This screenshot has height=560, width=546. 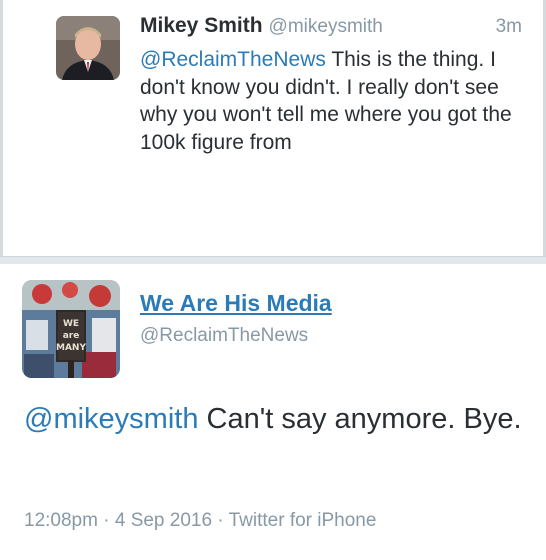 I want to click on protest-photo-icon: WE are MANY, so click(x=71, y=329).